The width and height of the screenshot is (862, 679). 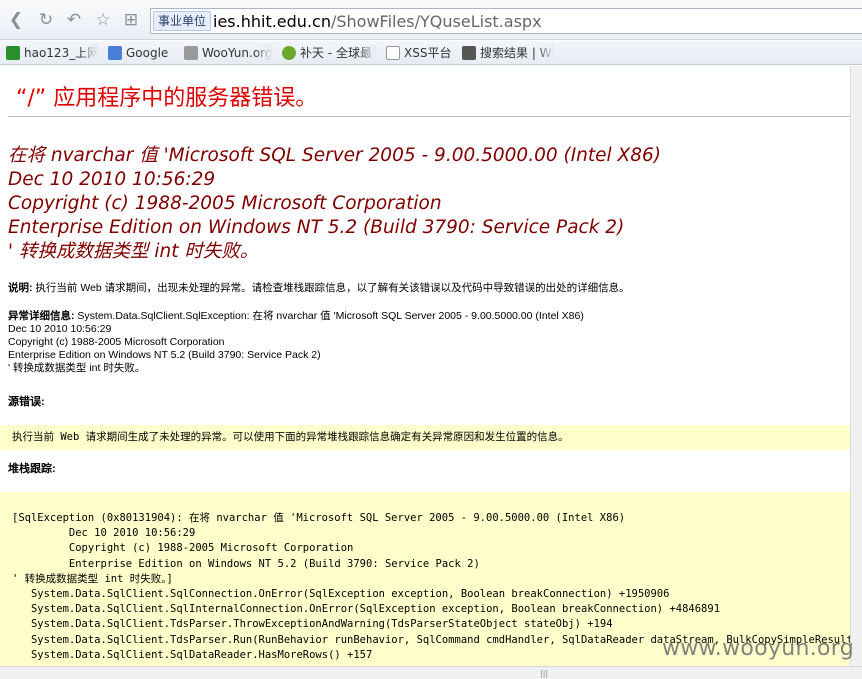 I want to click on bookmark-google: Google, so click(x=143, y=53).